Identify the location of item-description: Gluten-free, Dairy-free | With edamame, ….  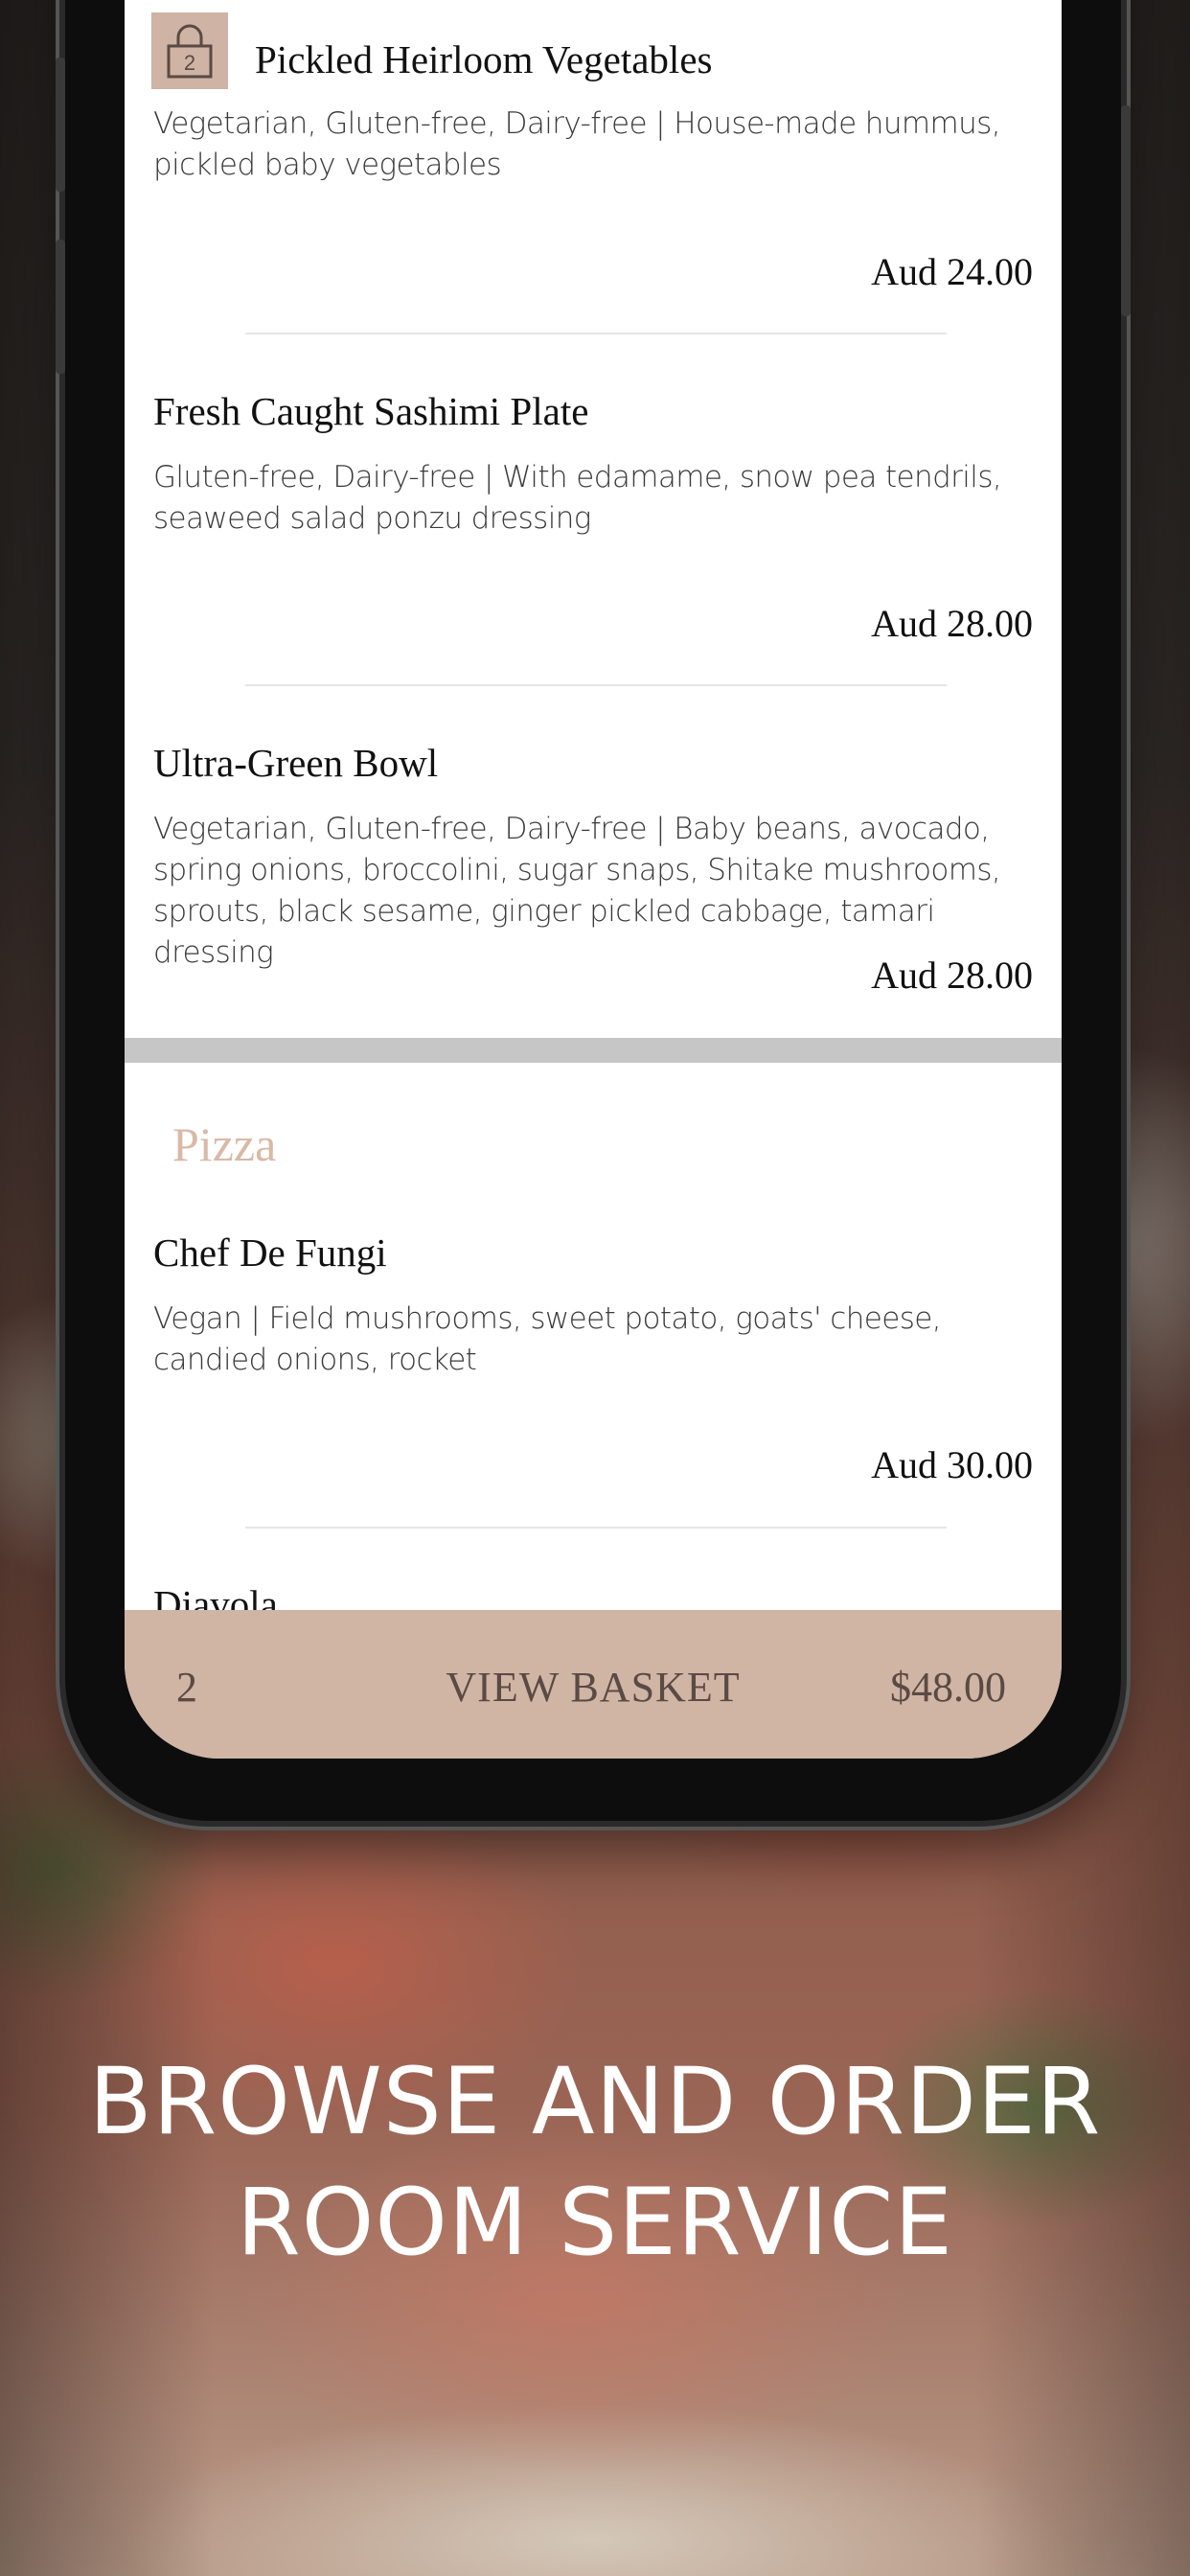
(577, 498).